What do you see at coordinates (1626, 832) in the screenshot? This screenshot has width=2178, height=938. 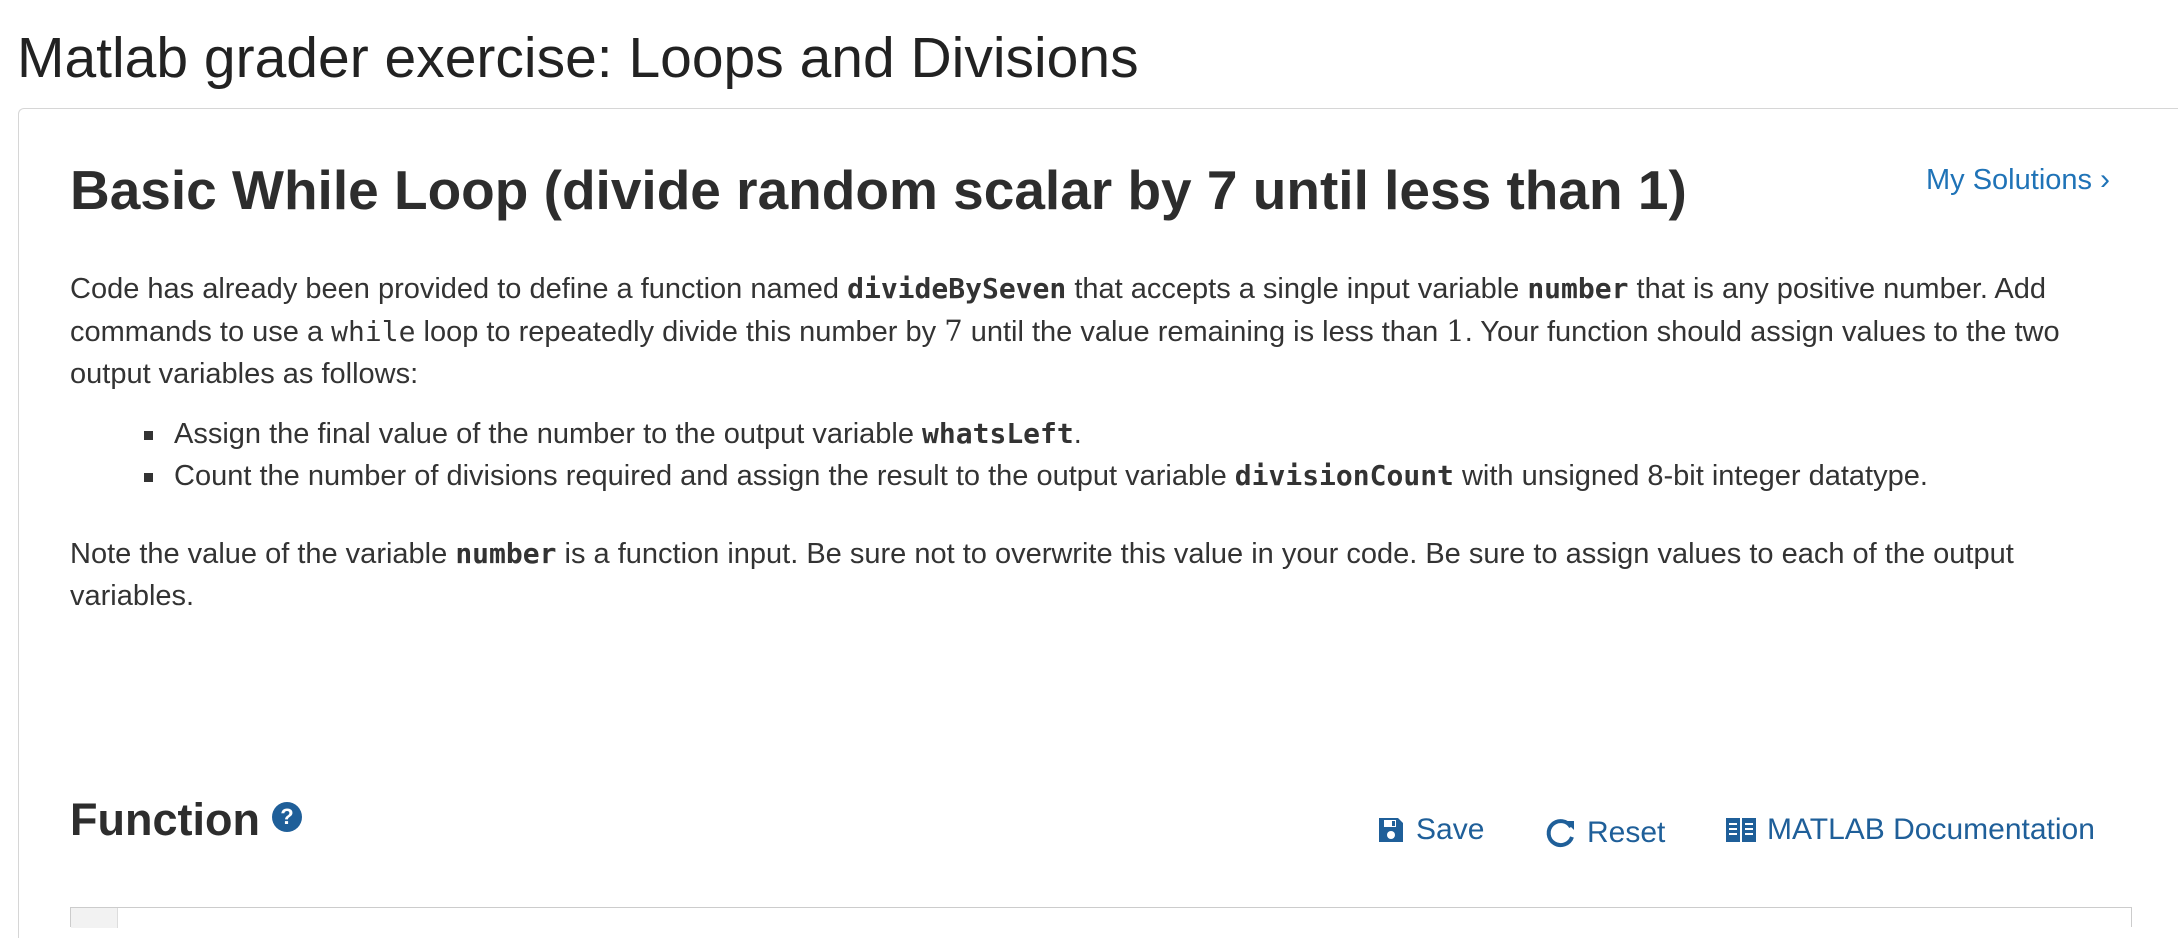 I see `reset-label: Reset` at bounding box center [1626, 832].